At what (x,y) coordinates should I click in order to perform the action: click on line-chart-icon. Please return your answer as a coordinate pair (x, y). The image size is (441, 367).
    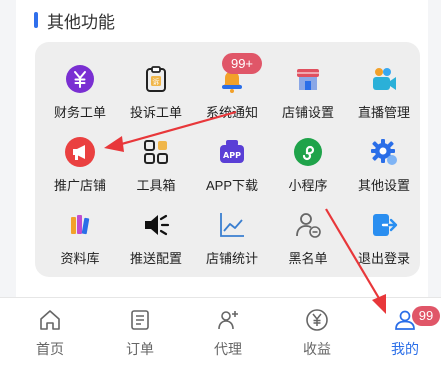
    Looking at the image, I should click on (232, 225).